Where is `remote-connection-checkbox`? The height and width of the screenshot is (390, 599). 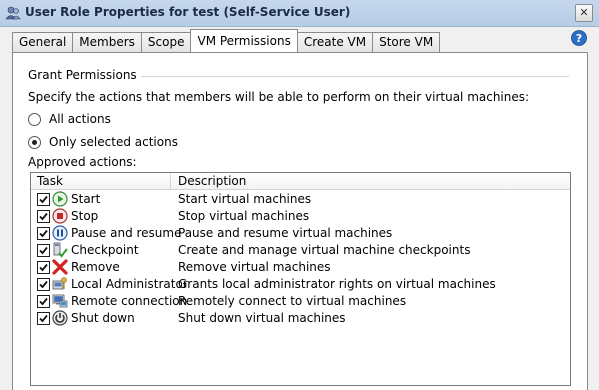
remote-connection-checkbox is located at coordinates (43, 301).